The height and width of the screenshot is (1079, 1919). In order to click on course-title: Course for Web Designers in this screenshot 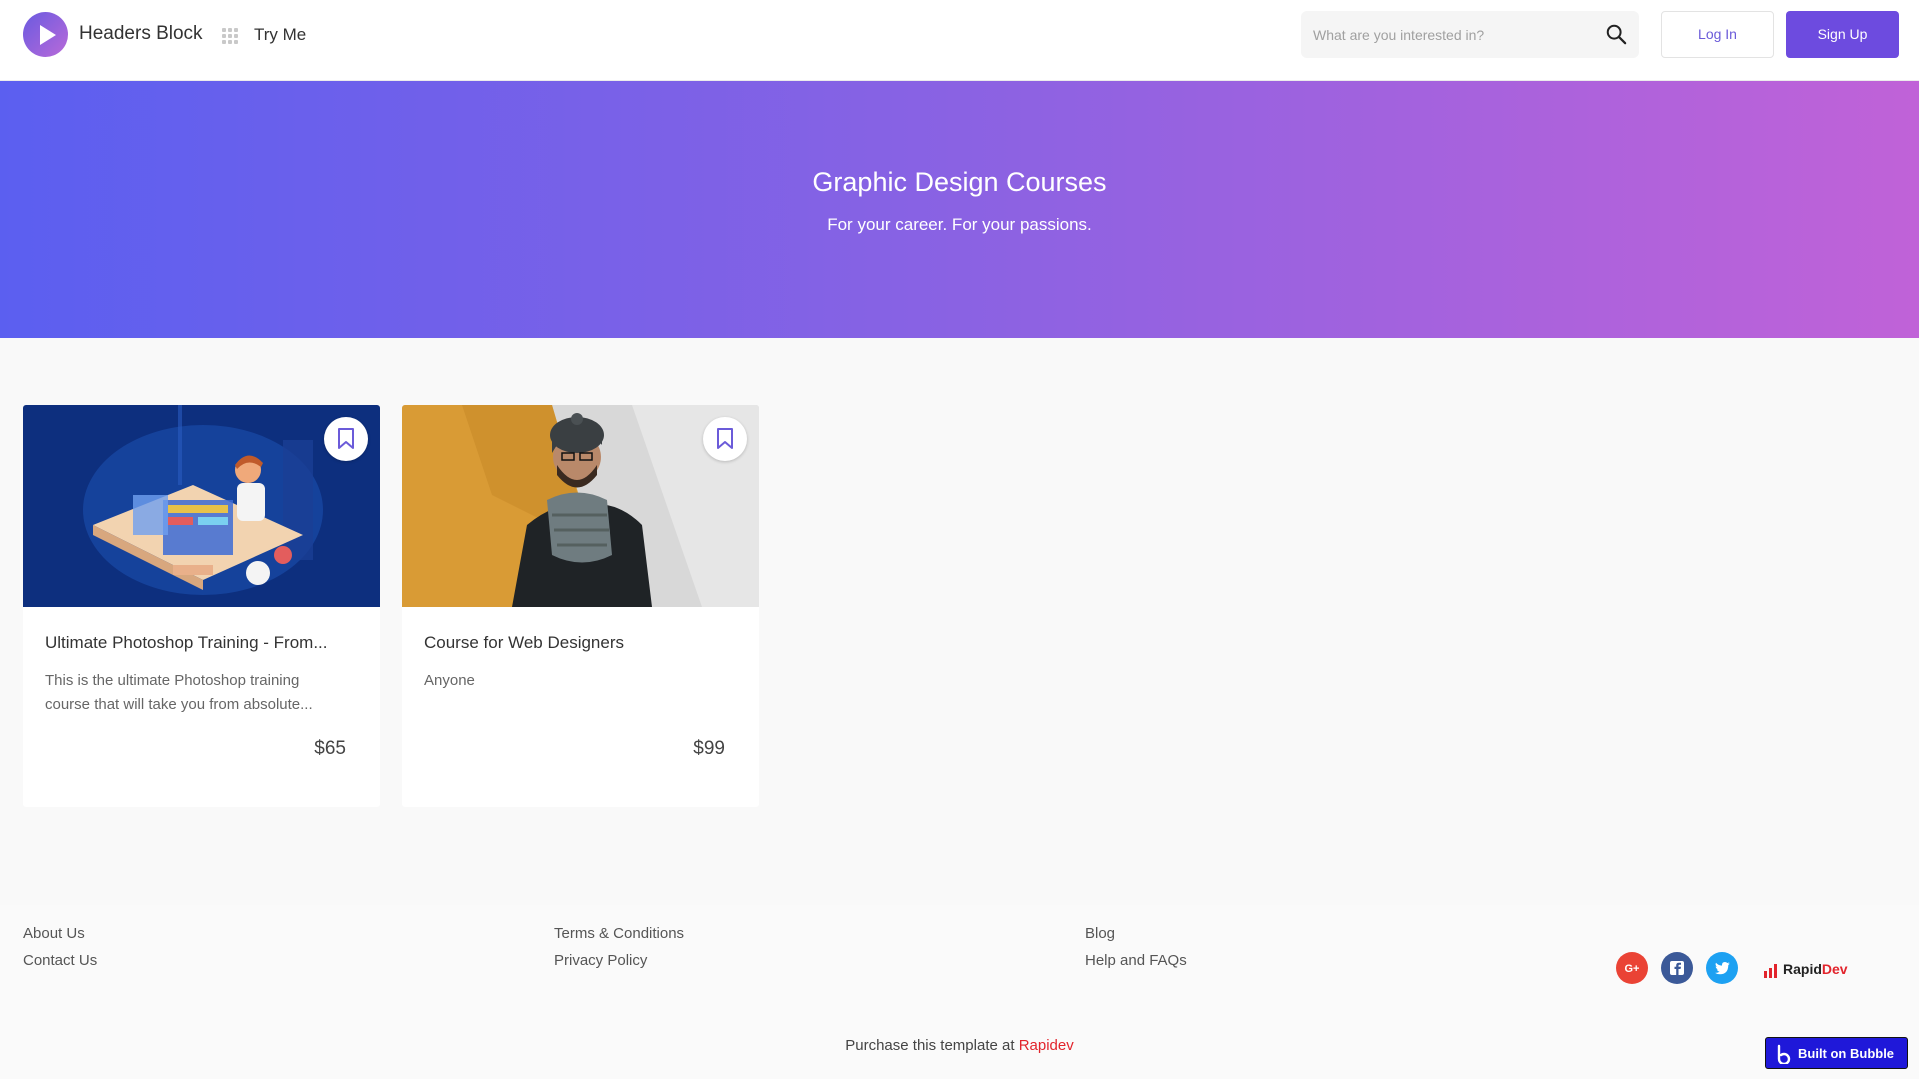, I will do `click(584, 643)`.